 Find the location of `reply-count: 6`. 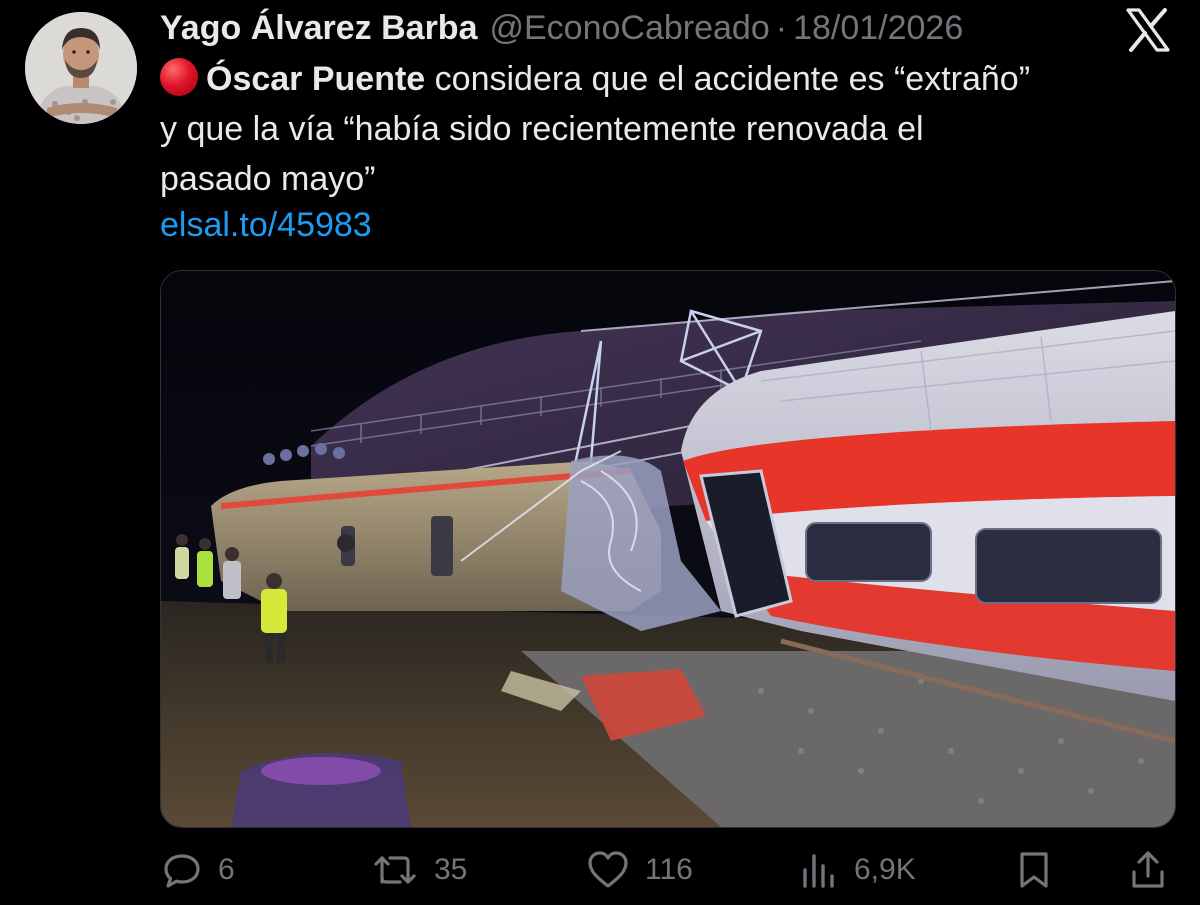

reply-count: 6 is located at coordinates (226, 869).